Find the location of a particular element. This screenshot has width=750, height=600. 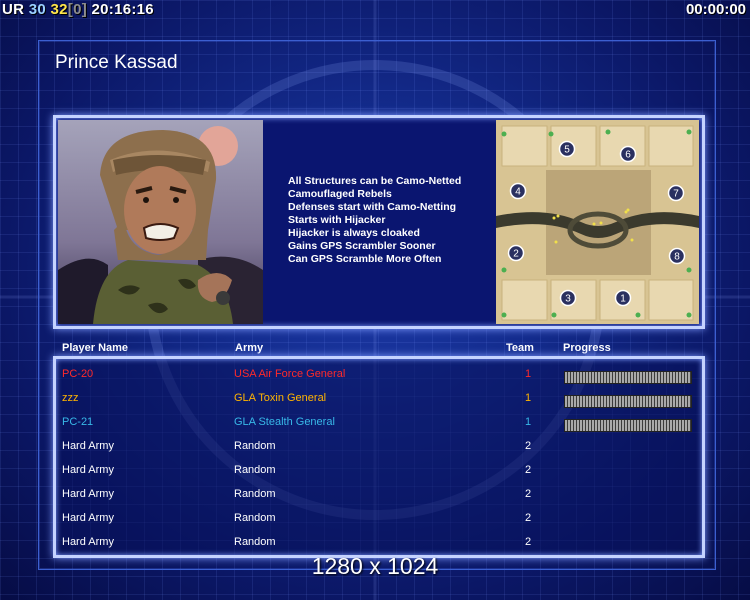

trait-item: Gains GPS Scrambler Sooner is located at coordinates (362, 246).